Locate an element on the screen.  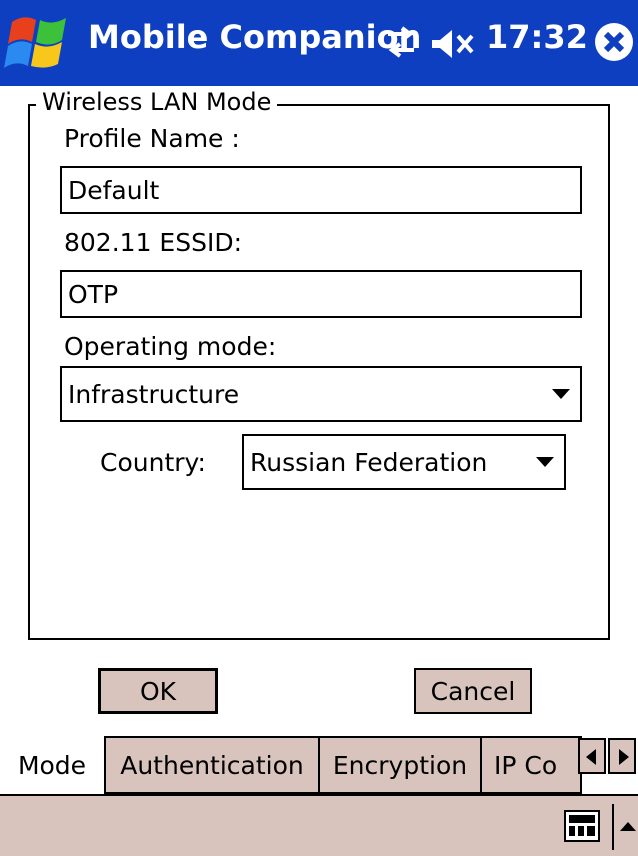
arrow-right-icon is located at coordinates (624, 757).